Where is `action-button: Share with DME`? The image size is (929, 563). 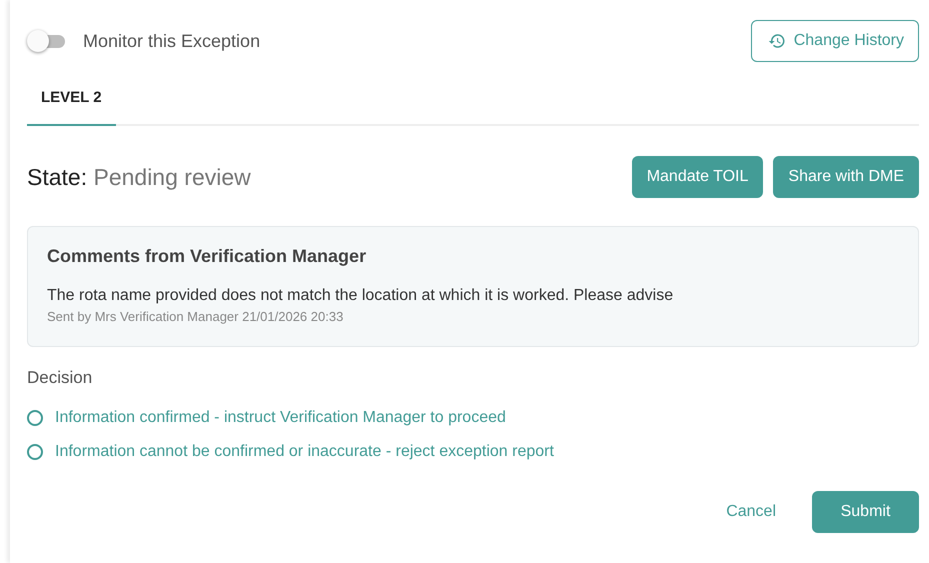
action-button: Share with DME is located at coordinates (846, 177).